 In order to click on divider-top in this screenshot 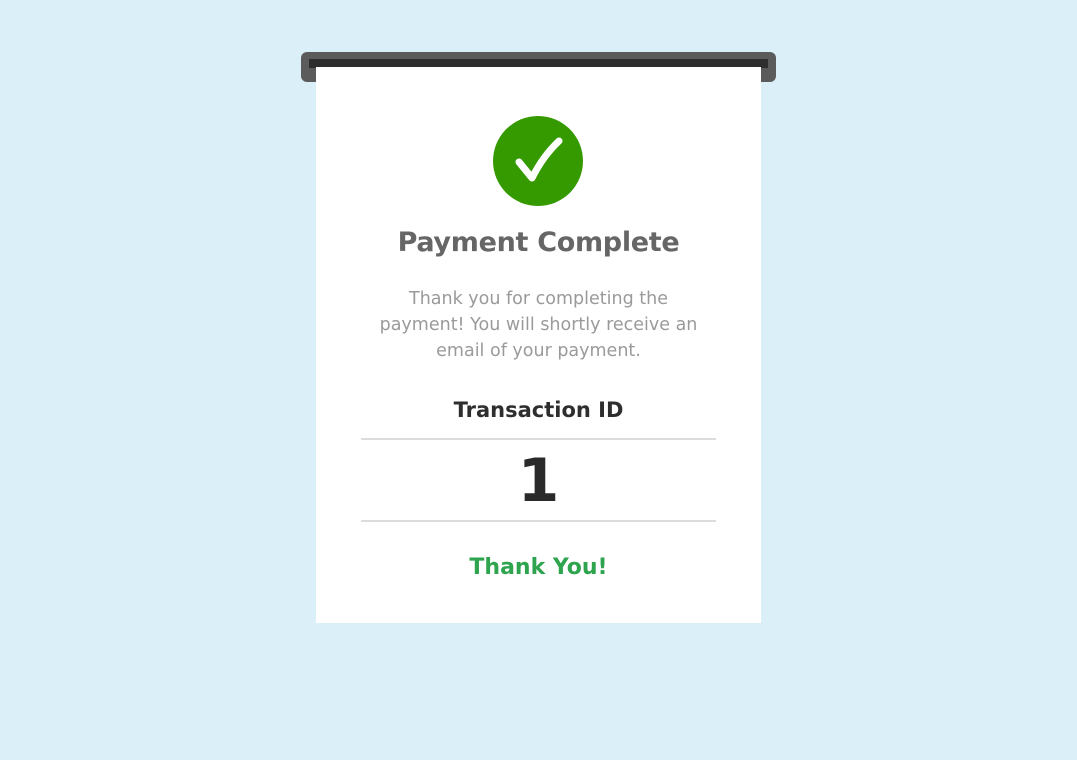, I will do `click(538, 439)`.